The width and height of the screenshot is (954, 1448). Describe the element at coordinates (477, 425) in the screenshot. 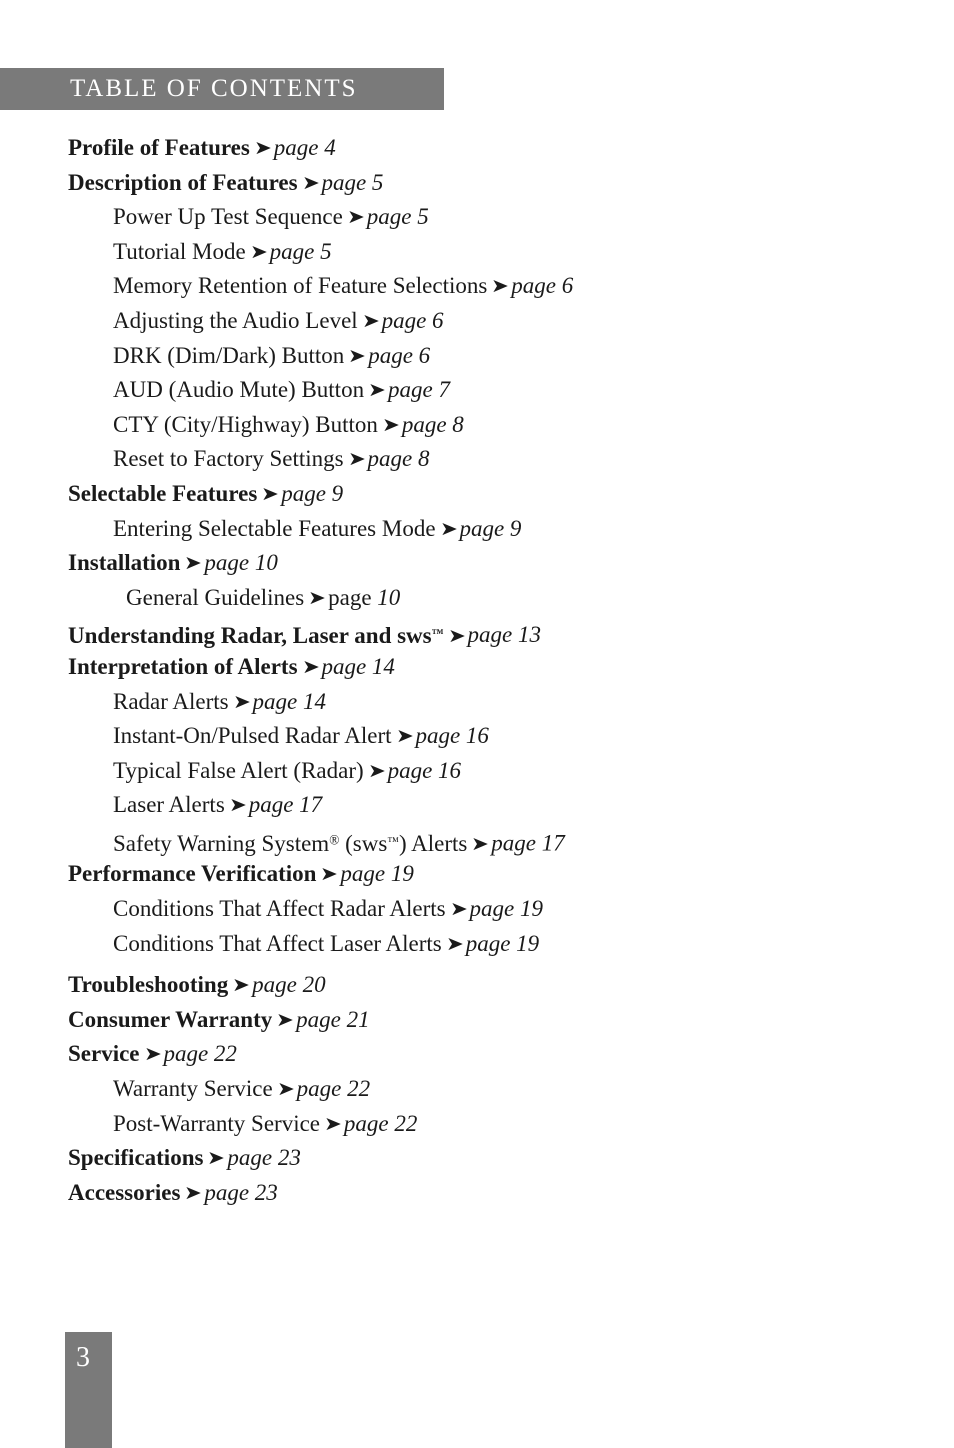

I see `toc-entry: CTY (City/Highway) Button ➤page 8` at that location.